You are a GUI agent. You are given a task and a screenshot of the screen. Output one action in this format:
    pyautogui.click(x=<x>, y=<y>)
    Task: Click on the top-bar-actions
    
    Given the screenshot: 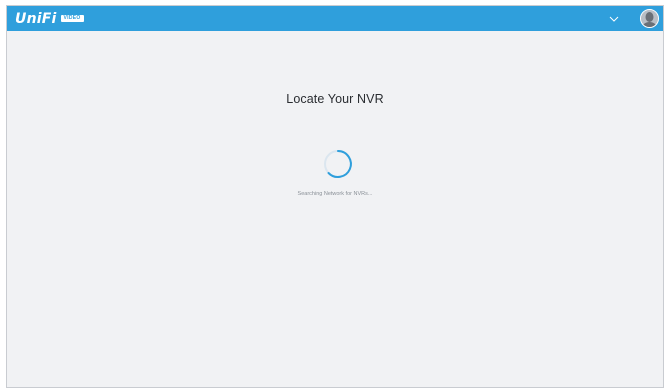 What is the action you would take?
    pyautogui.click(x=633, y=18)
    